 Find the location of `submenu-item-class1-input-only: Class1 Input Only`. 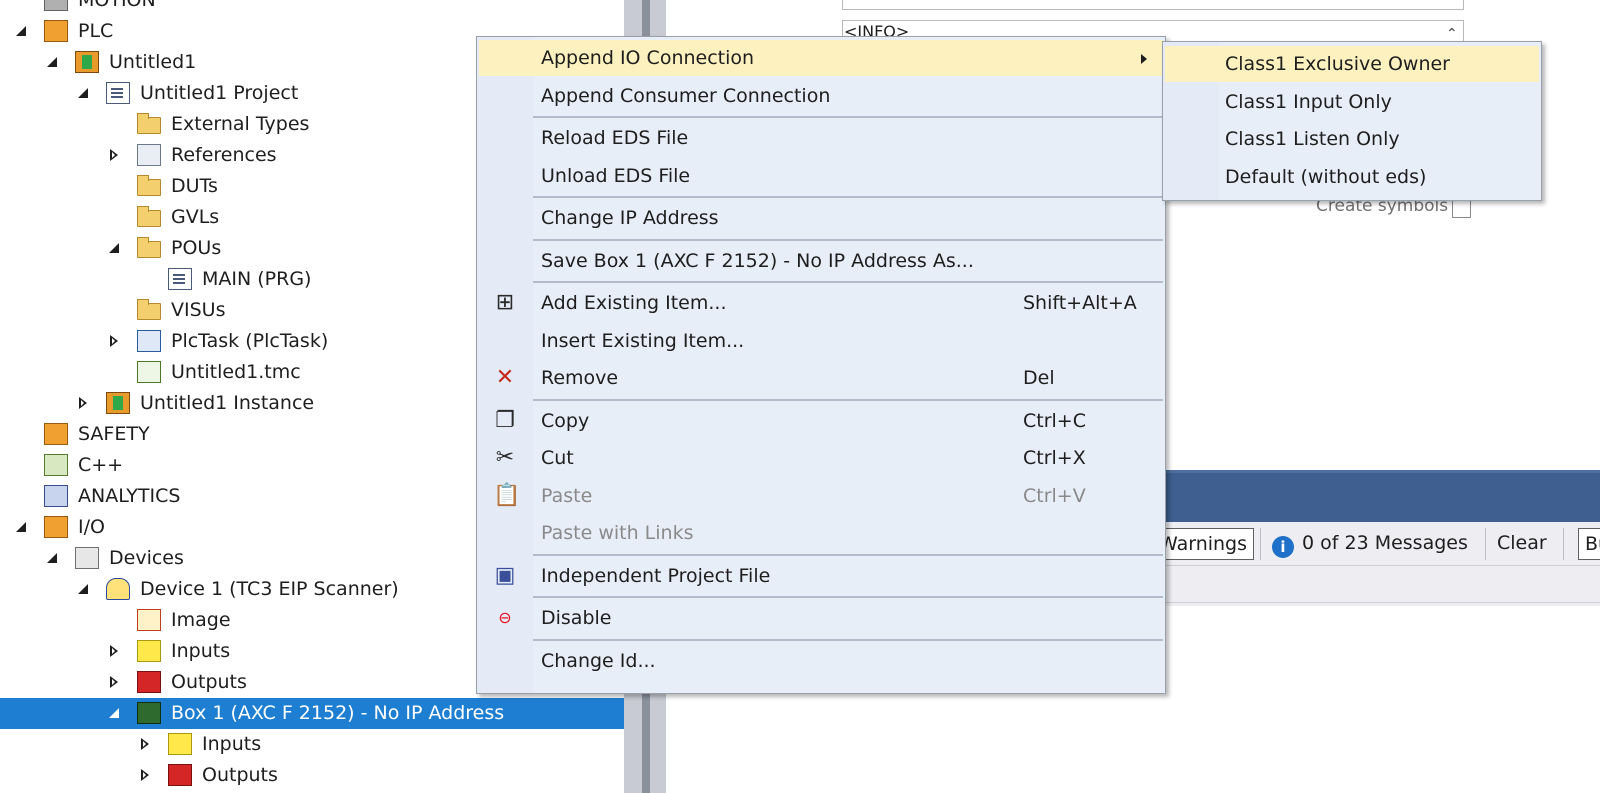

submenu-item-class1-input-only: Class1 Input Only is located at coordinates (1352, 102).